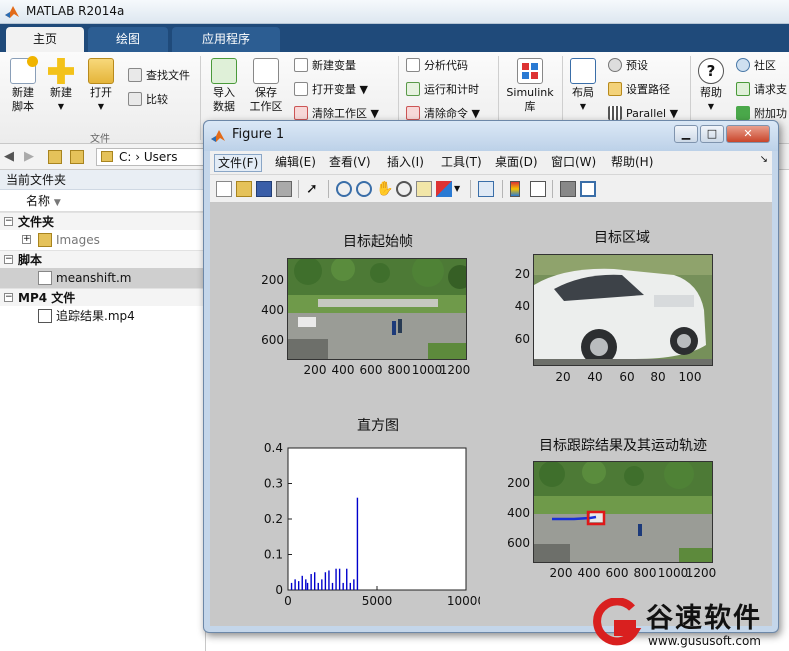 The width and height of the screenshot is (789, 651). I want to click on analyze-code-button: 分析代码, so click(437, 66).